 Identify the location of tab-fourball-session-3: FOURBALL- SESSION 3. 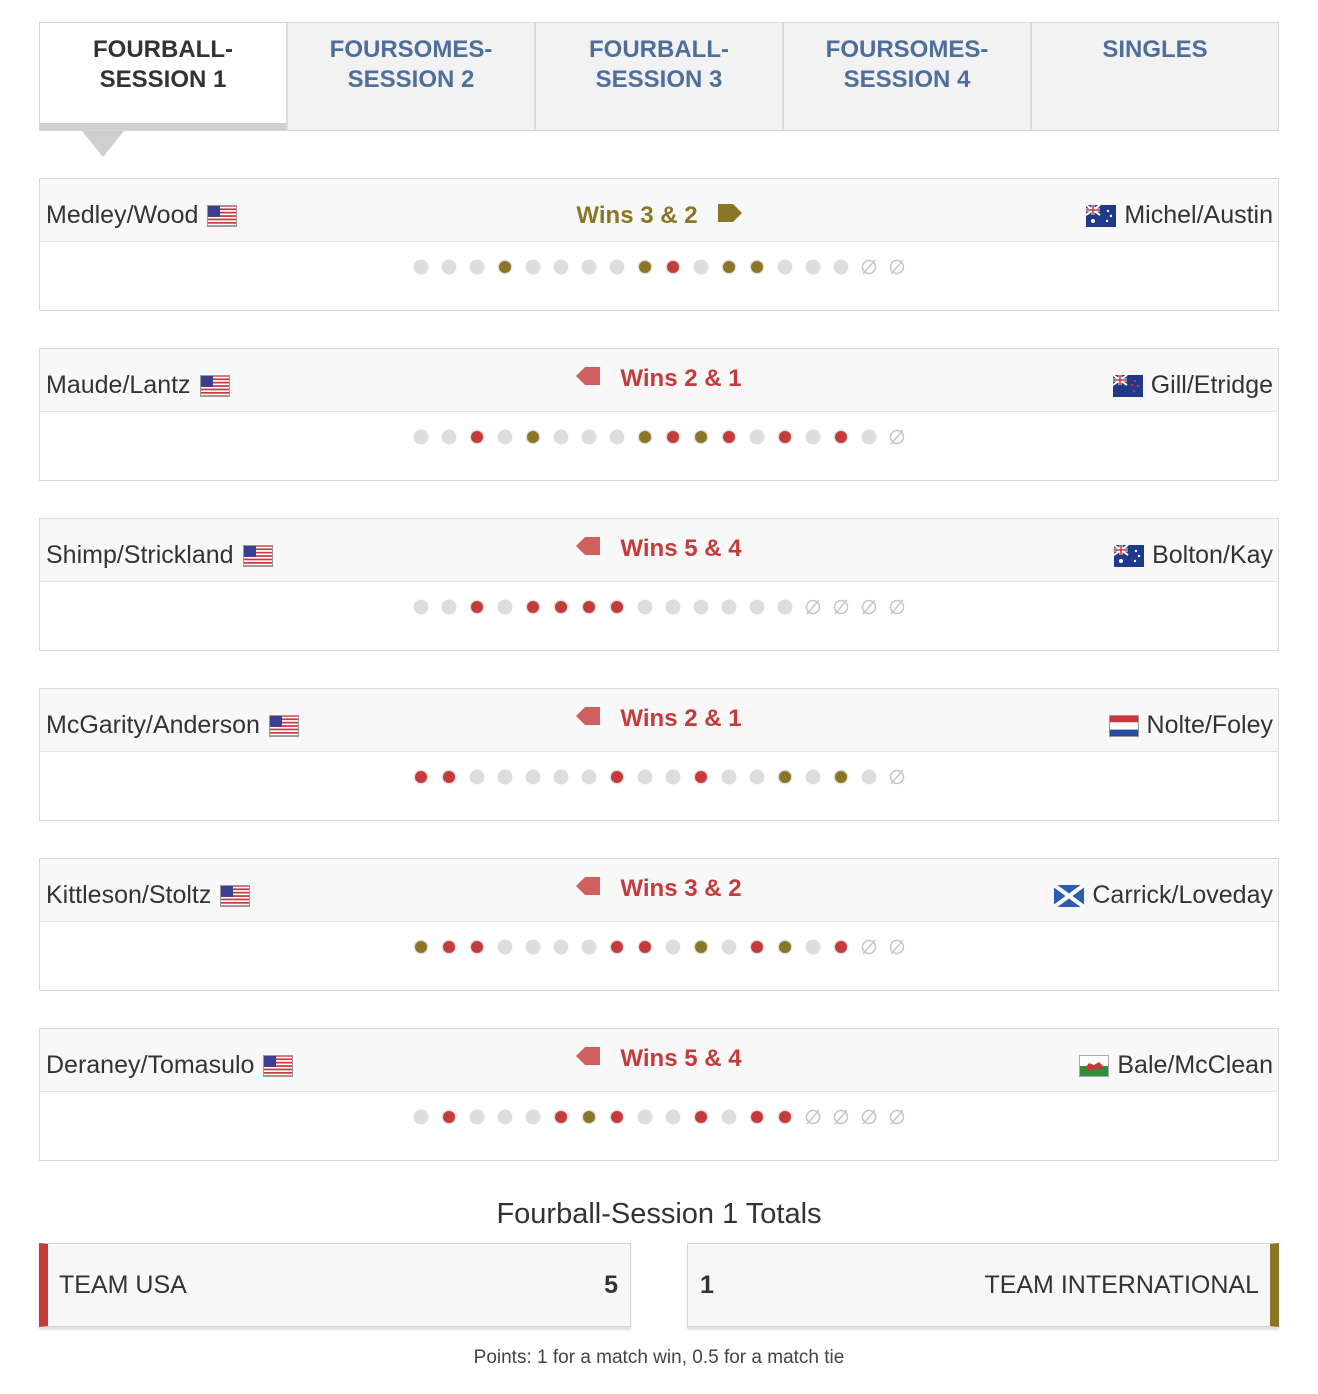
(658, 76).